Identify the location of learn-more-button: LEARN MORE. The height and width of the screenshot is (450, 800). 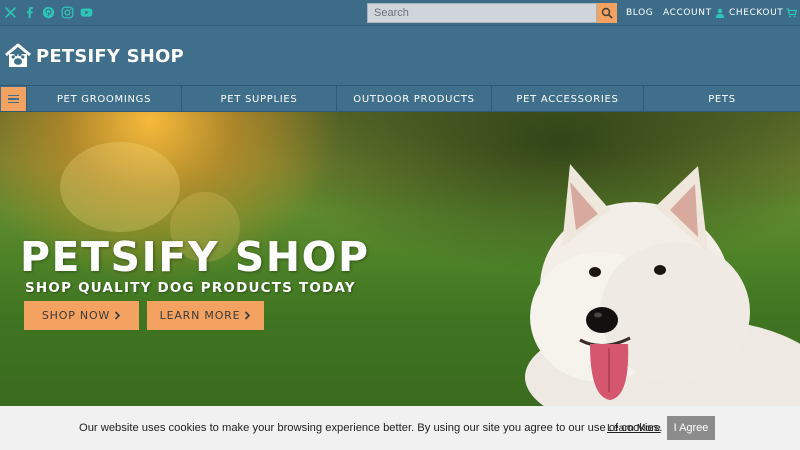
(205, 315).